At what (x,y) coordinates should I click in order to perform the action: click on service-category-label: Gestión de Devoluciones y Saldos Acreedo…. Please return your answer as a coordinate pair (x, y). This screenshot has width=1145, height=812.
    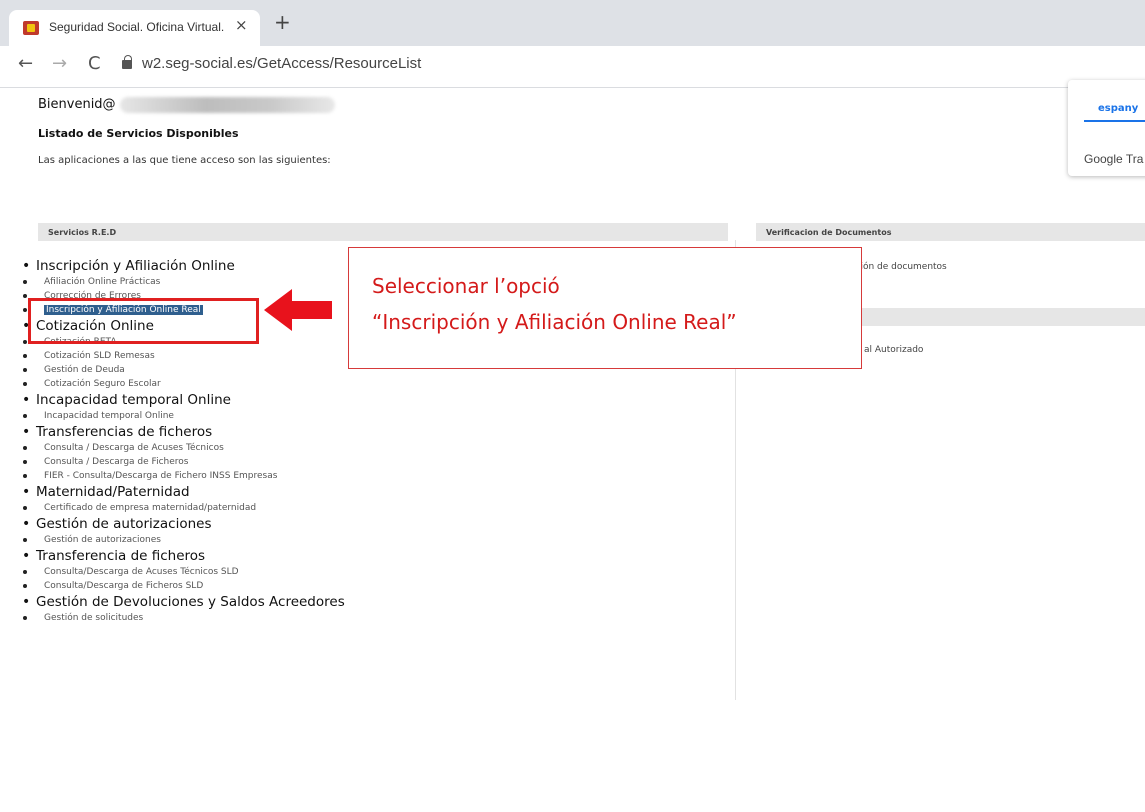
    Looking at the image, I should click on (190, 602).